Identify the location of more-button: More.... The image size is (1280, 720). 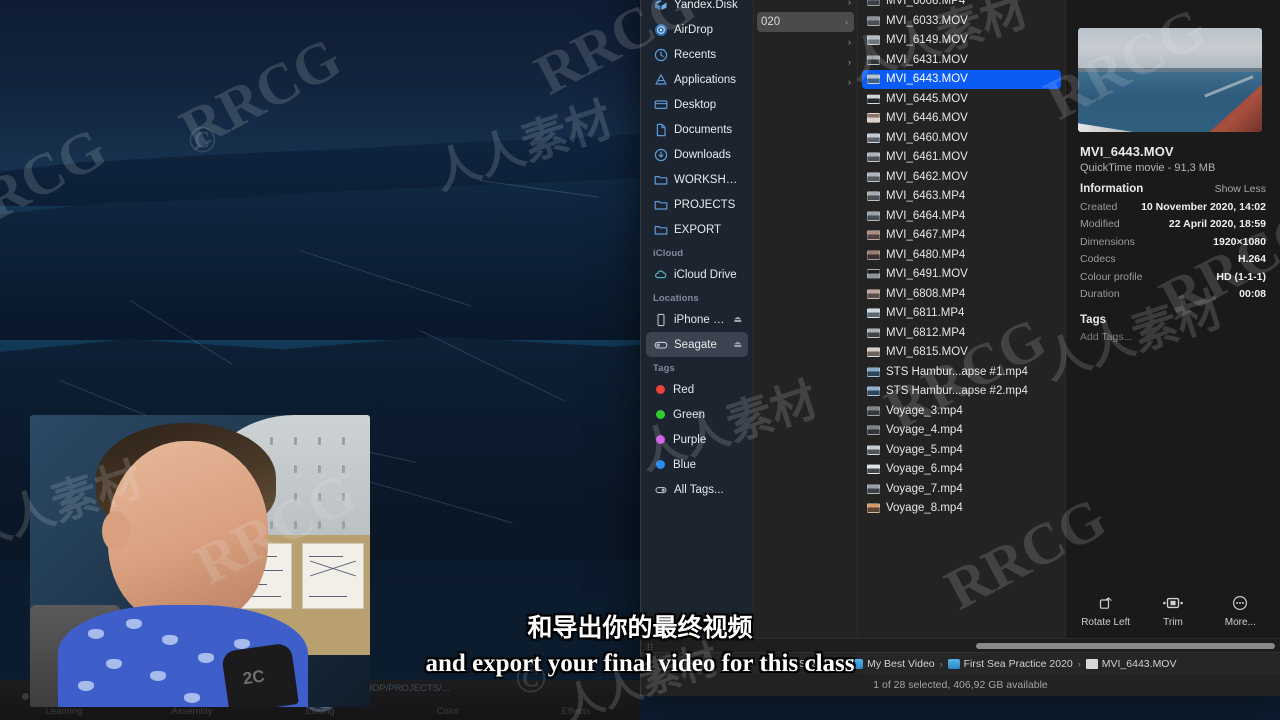
(1240, 611).